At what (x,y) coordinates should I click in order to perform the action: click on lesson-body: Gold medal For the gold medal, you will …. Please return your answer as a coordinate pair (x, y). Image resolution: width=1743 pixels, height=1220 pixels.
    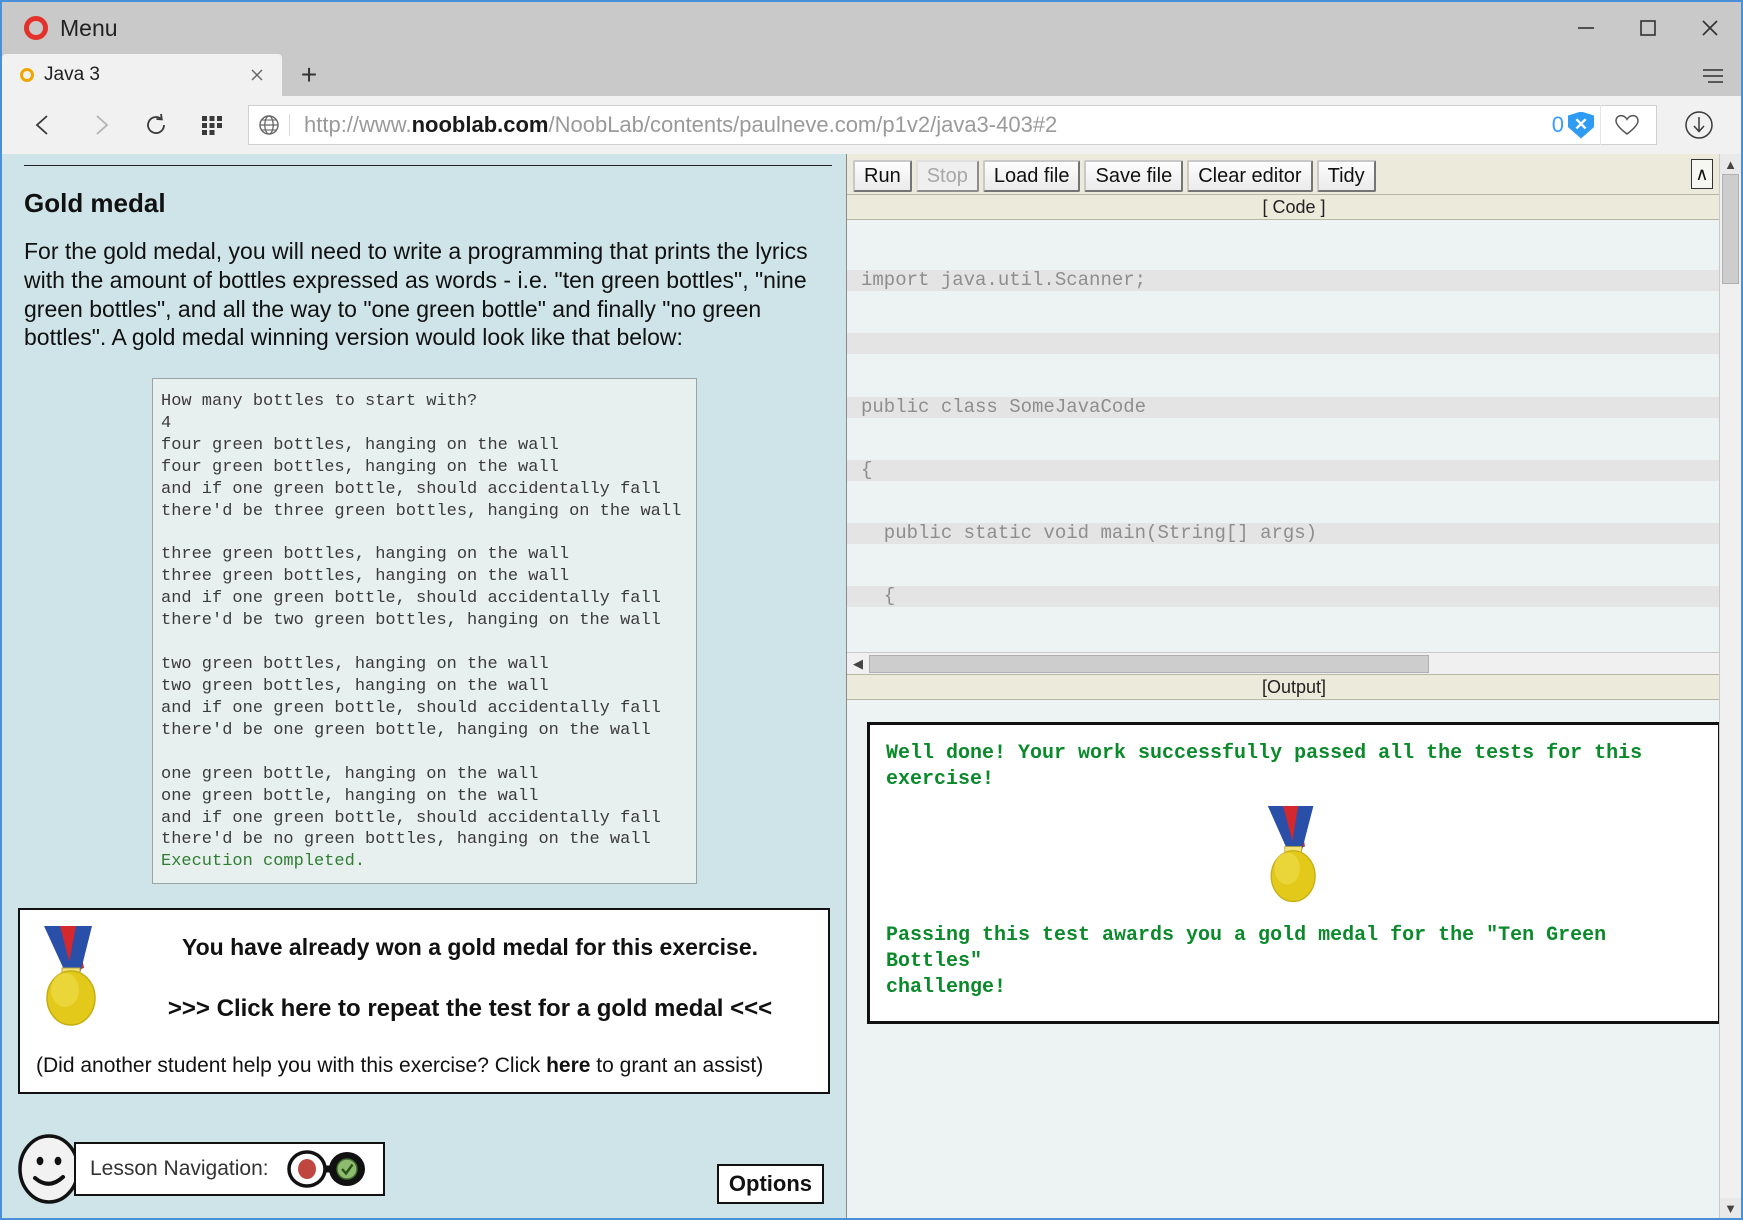
    Looking at the image, I should click on (424, 270).